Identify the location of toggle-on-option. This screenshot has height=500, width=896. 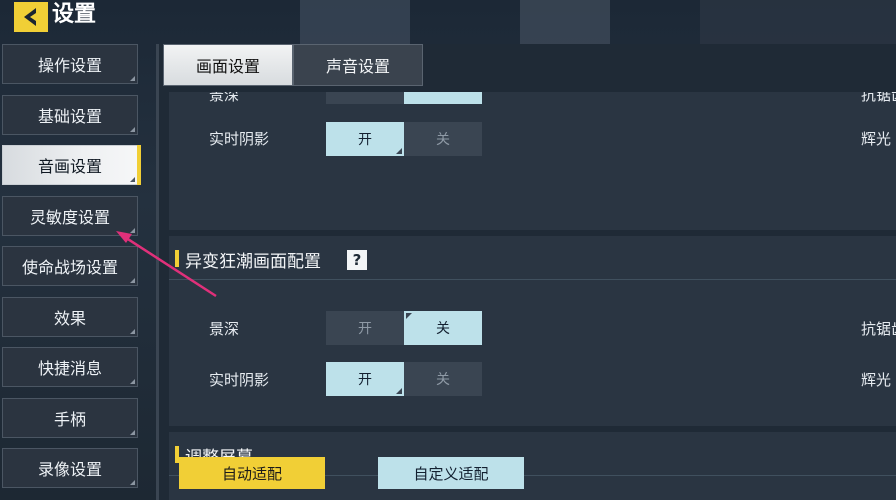
(365, 98).